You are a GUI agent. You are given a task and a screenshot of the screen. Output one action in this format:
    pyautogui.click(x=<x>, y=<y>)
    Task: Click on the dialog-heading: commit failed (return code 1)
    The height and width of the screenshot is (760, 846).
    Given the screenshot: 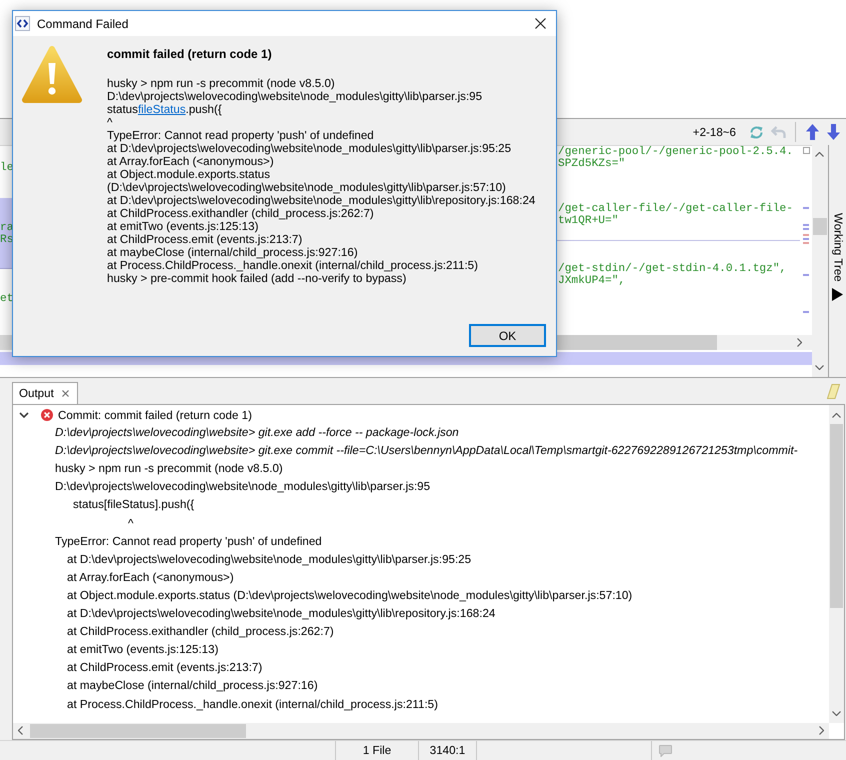 What is the action you would take?
    pyautogui.click(x=189, y=54)
    